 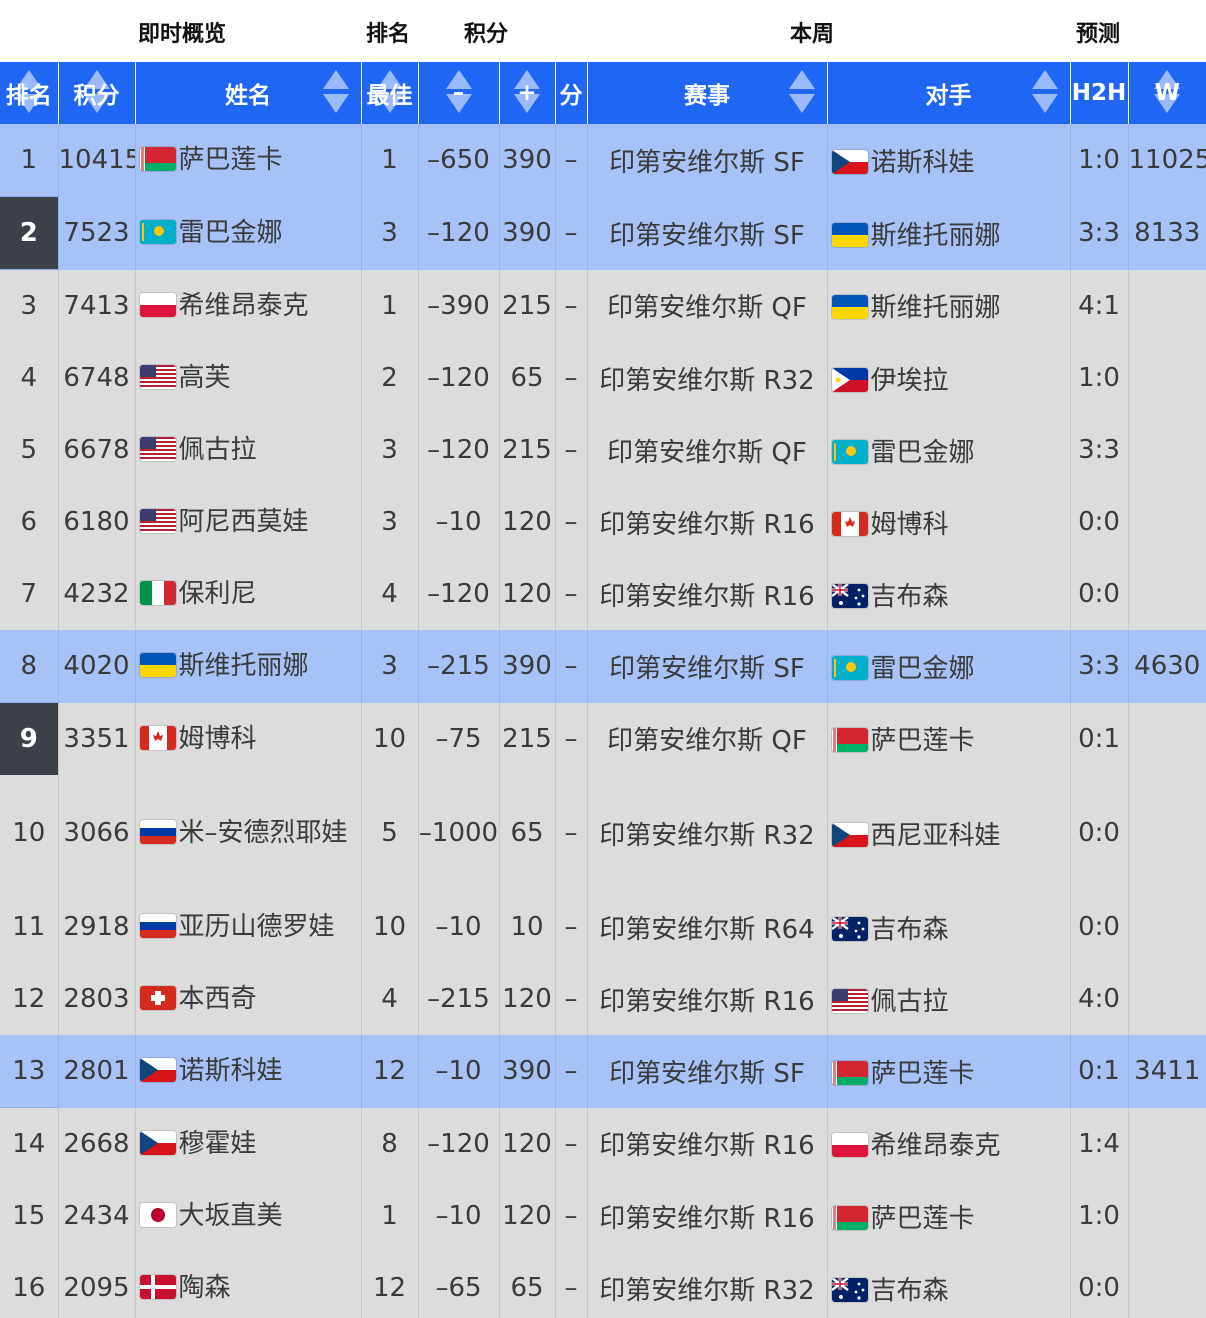 What do you see at coordinates (909, 524) in the screenshot?
I see `opponent-name: 姆博科` at bounding box center [909, 524].